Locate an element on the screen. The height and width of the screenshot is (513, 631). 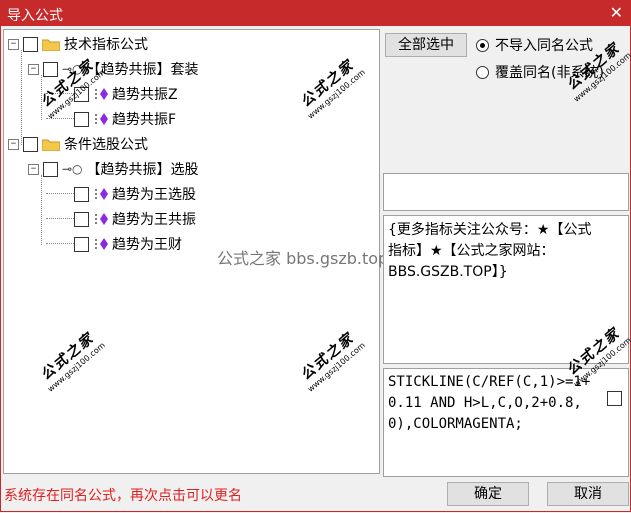
radio-label: 不导入同名公式 is located at coordinates (544, 46).